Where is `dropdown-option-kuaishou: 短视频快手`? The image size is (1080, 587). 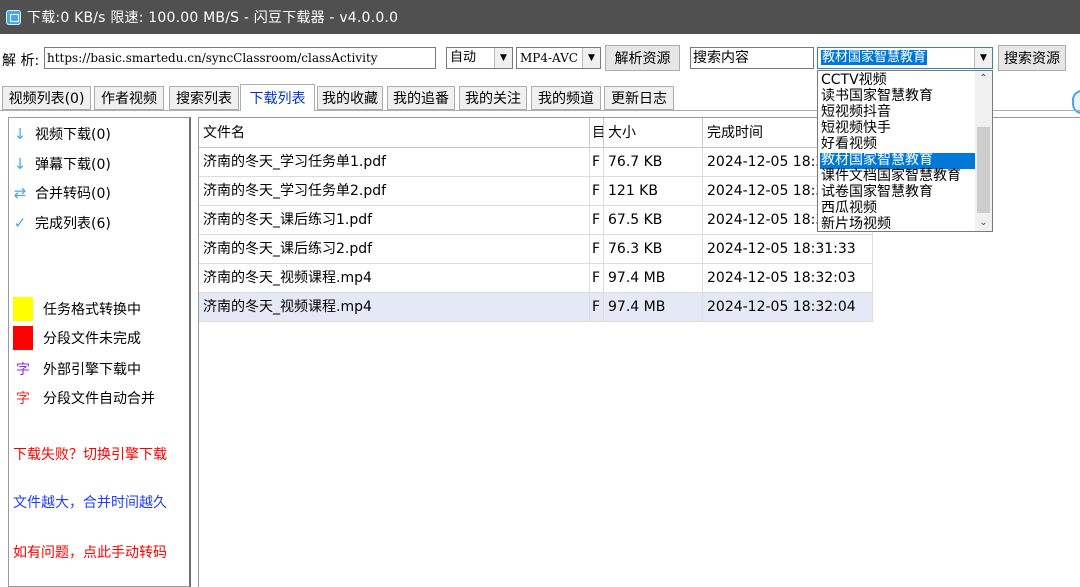
dropdown-option-kuaishou: 短视频快手 is located at coordinates (897, 129).